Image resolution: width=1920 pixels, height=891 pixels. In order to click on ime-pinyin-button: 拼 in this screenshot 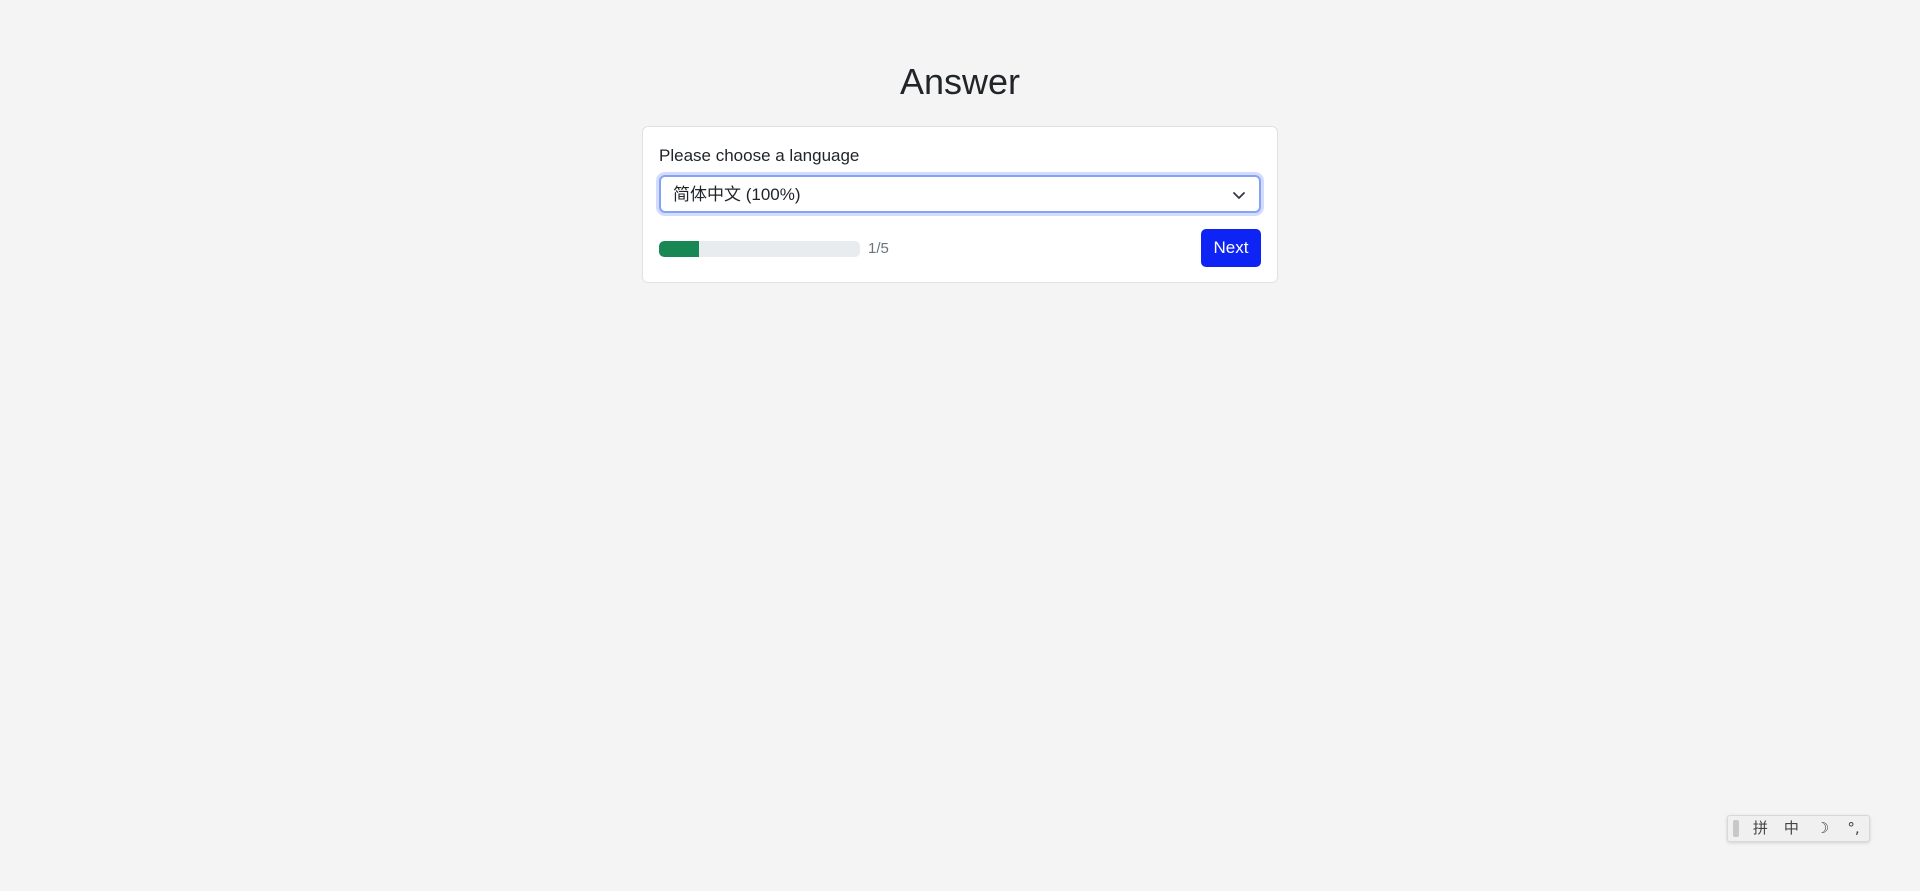, I will do `click(1760, 828)`.